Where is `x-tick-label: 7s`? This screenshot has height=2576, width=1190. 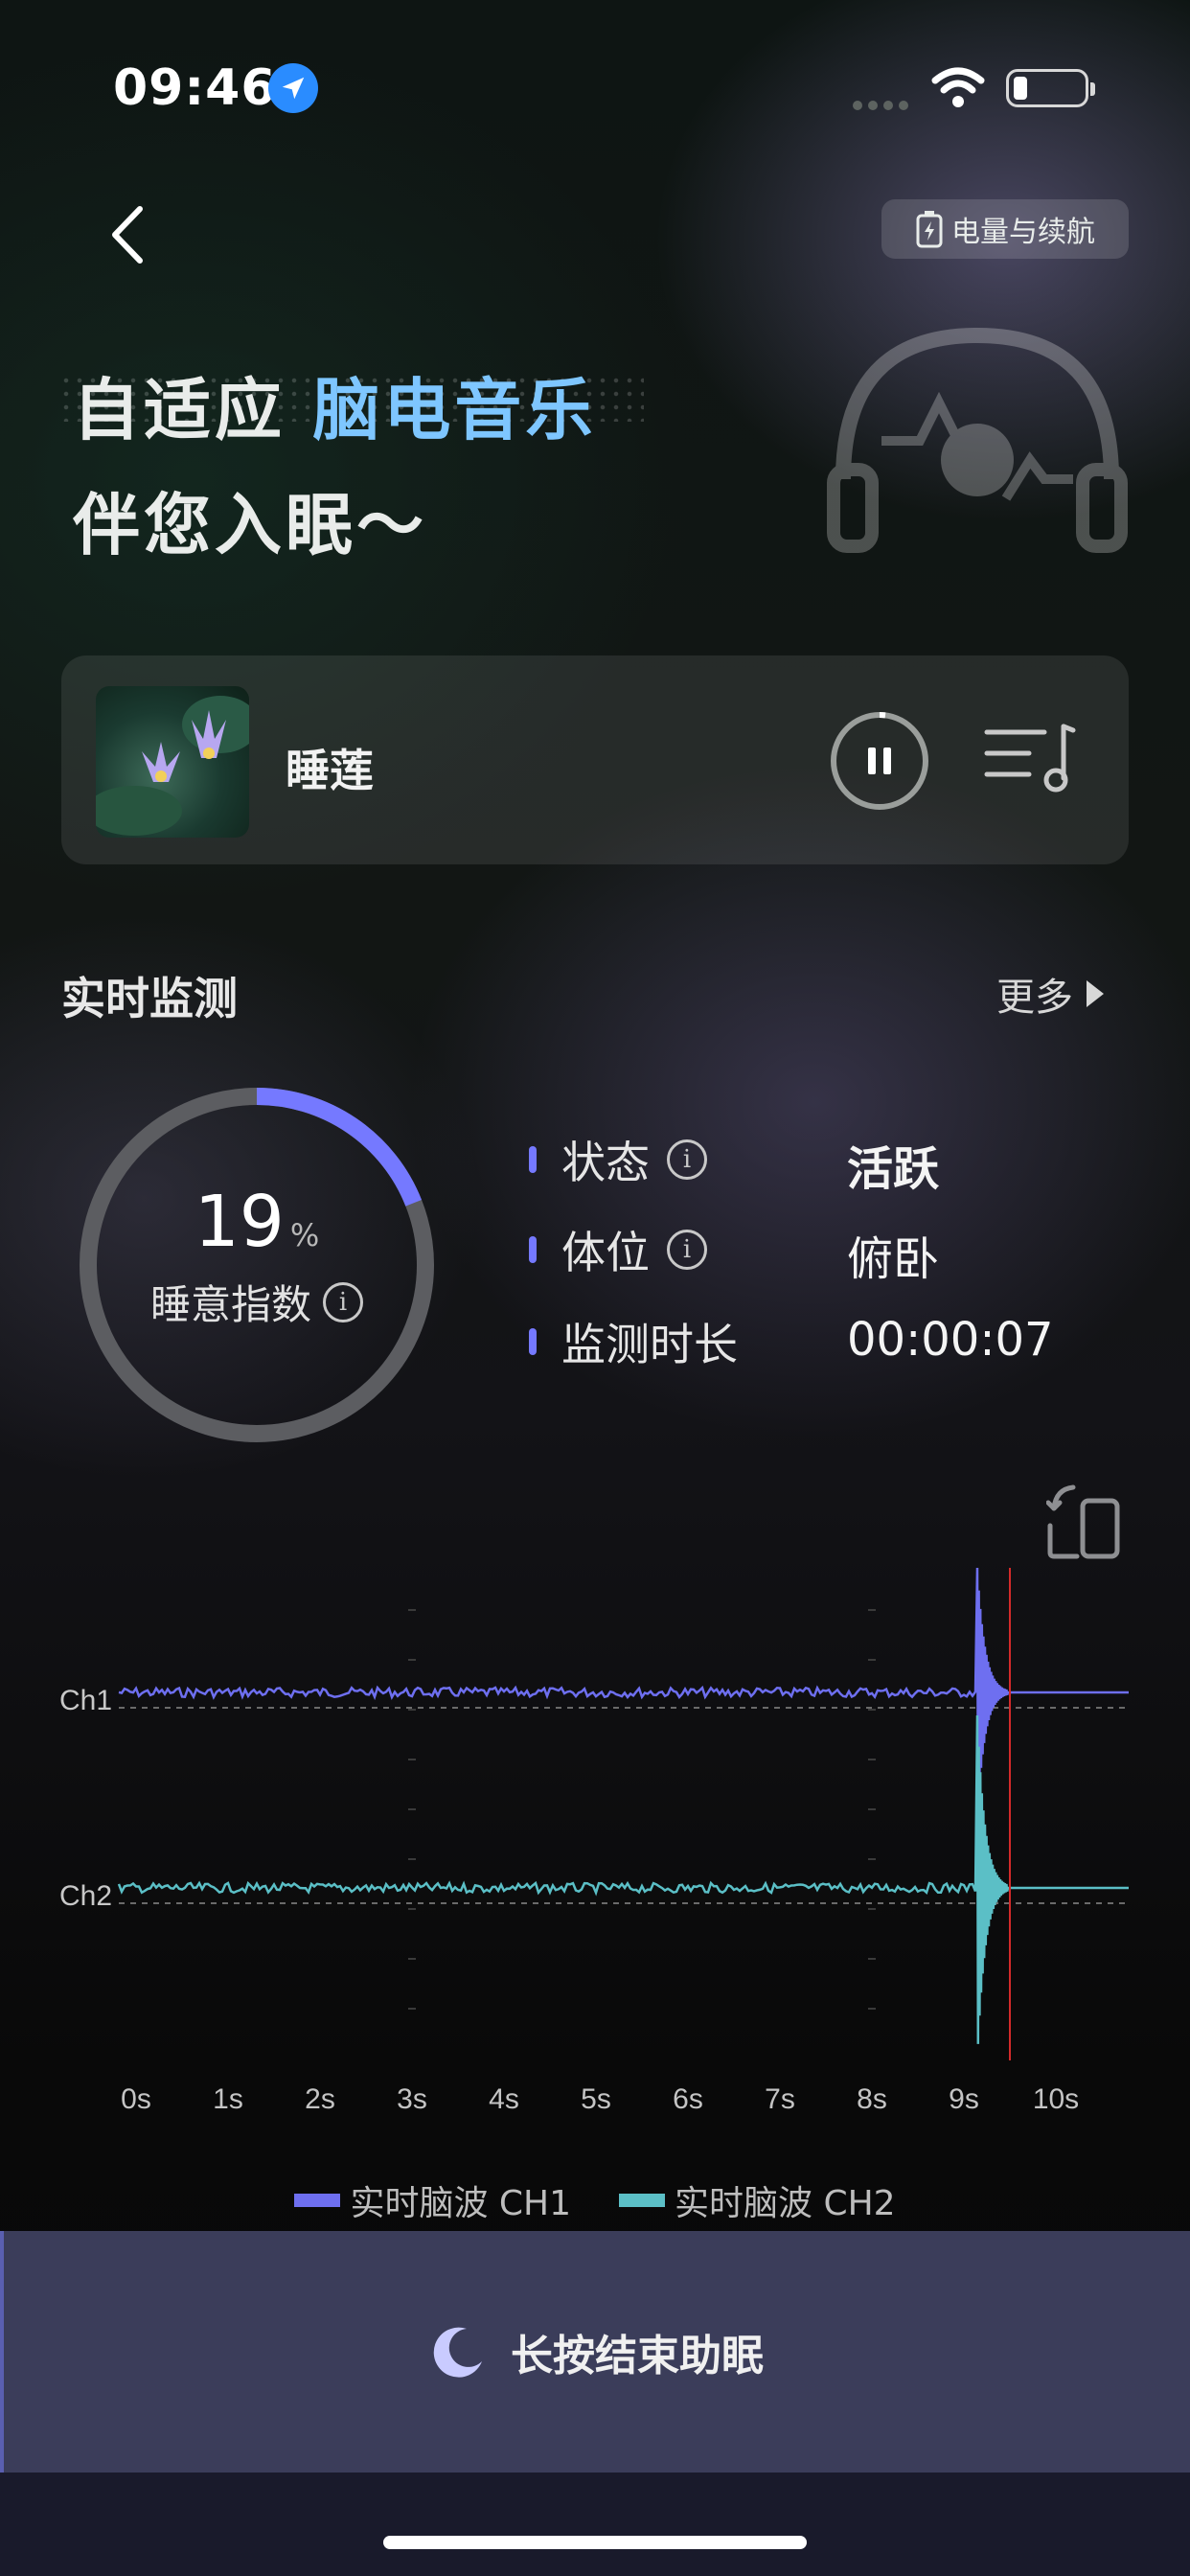 x-tick-label: 7s is located at coordinates (780, 2099).